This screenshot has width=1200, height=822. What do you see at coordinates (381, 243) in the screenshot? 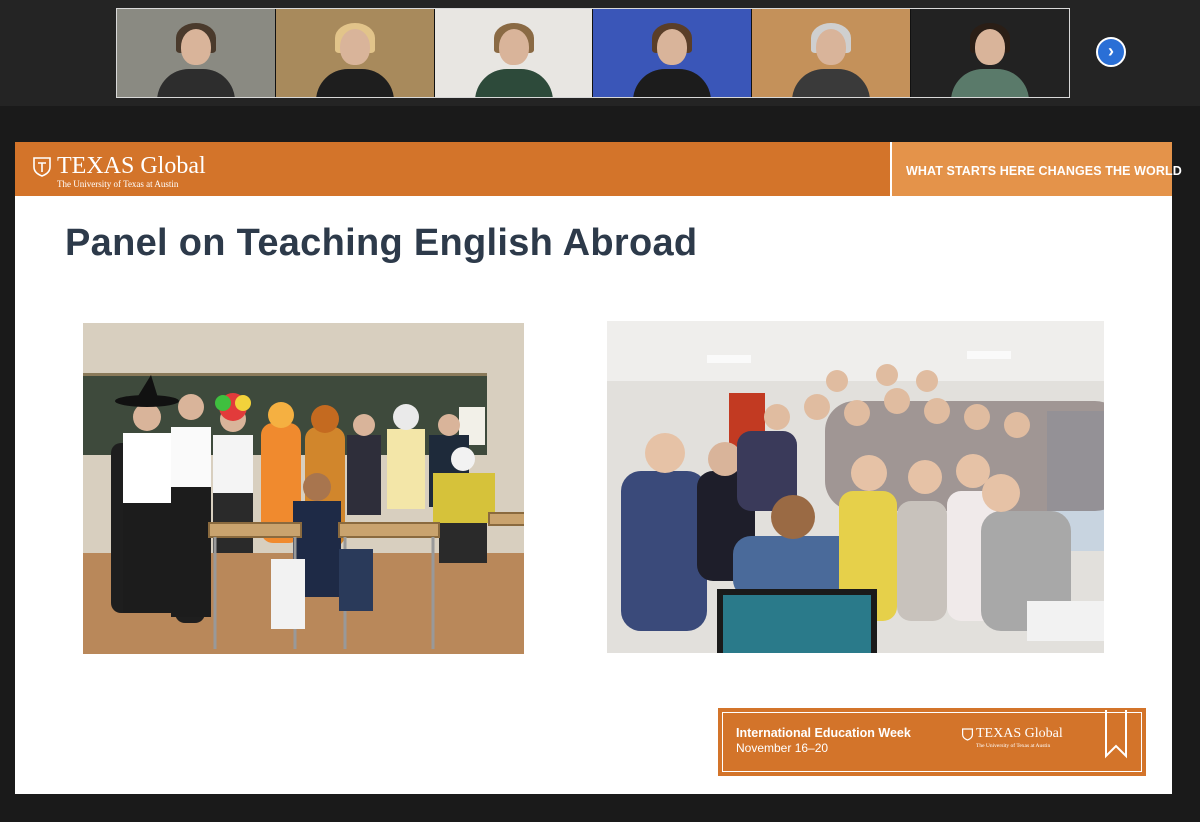
I see `slide-title: Panel on Teaching English Abroad` at bounding box center [381, 243].